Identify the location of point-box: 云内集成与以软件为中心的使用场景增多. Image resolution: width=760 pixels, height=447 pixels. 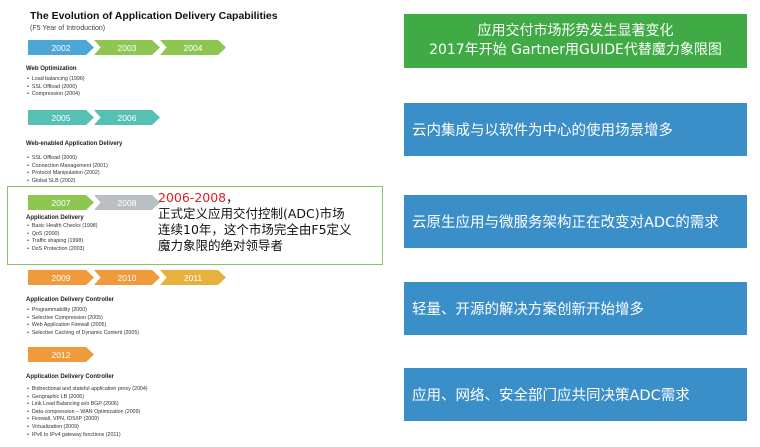
(575, 129).